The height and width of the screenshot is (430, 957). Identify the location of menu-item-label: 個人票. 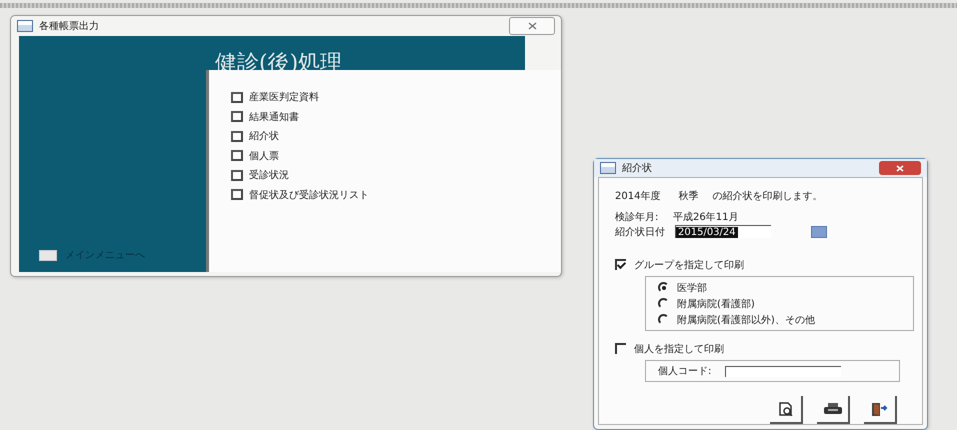
(264, 156).